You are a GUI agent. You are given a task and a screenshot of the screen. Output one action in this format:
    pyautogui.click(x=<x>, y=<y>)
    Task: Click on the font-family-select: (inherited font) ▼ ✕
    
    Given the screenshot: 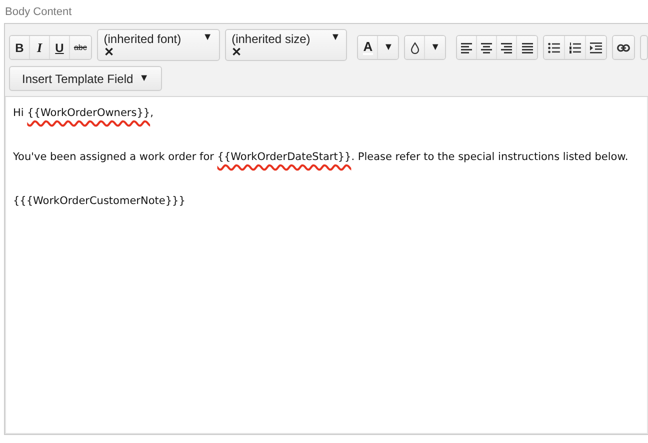 What is the action you would take?
    pyautogui.click(x=158, y=45)
    